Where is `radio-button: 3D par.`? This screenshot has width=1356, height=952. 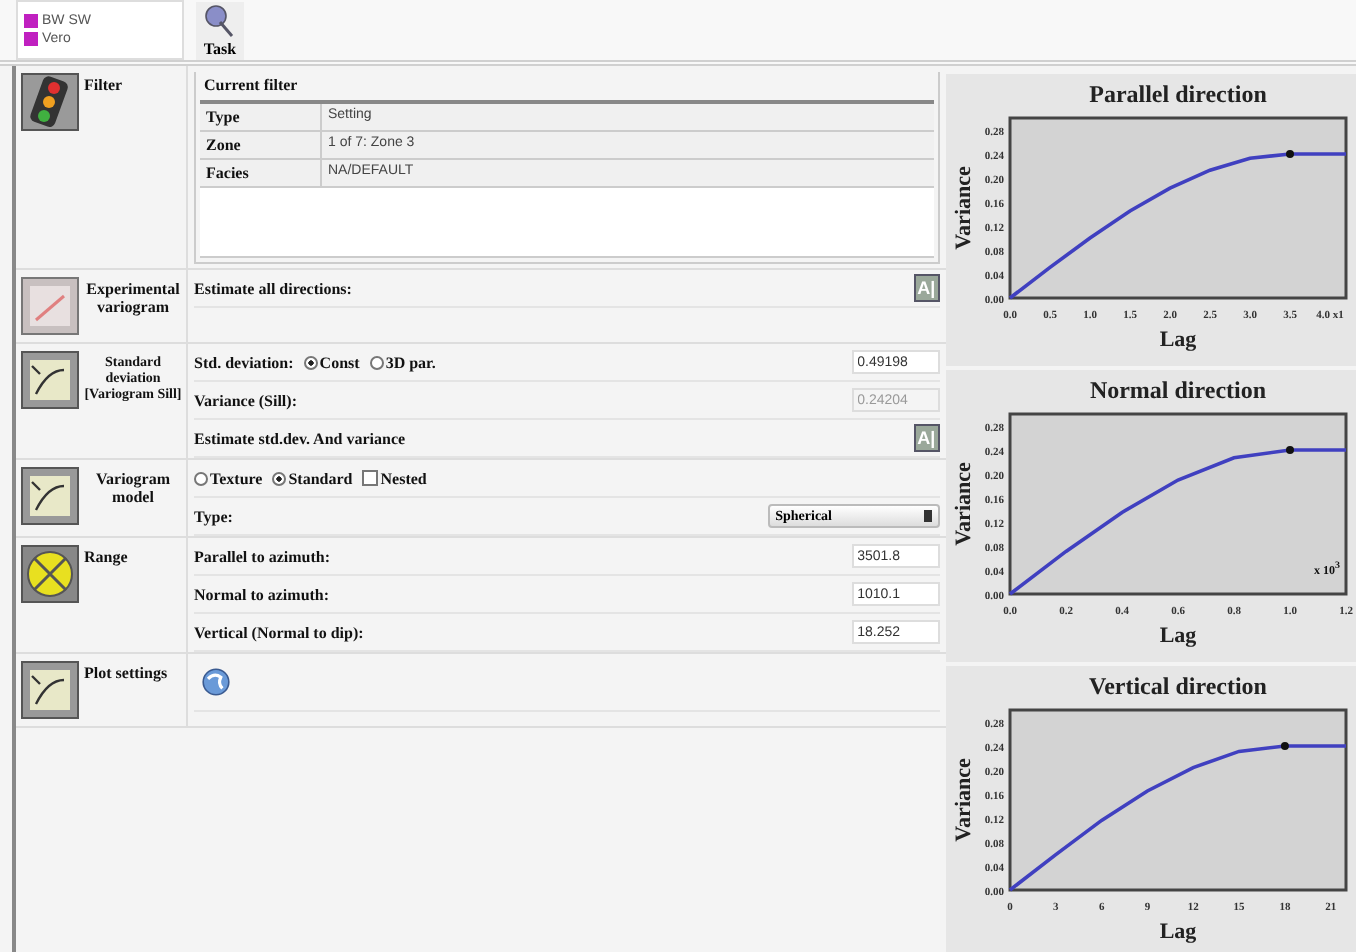
radio-button: 3D par. is located at coordinates (402, 362).